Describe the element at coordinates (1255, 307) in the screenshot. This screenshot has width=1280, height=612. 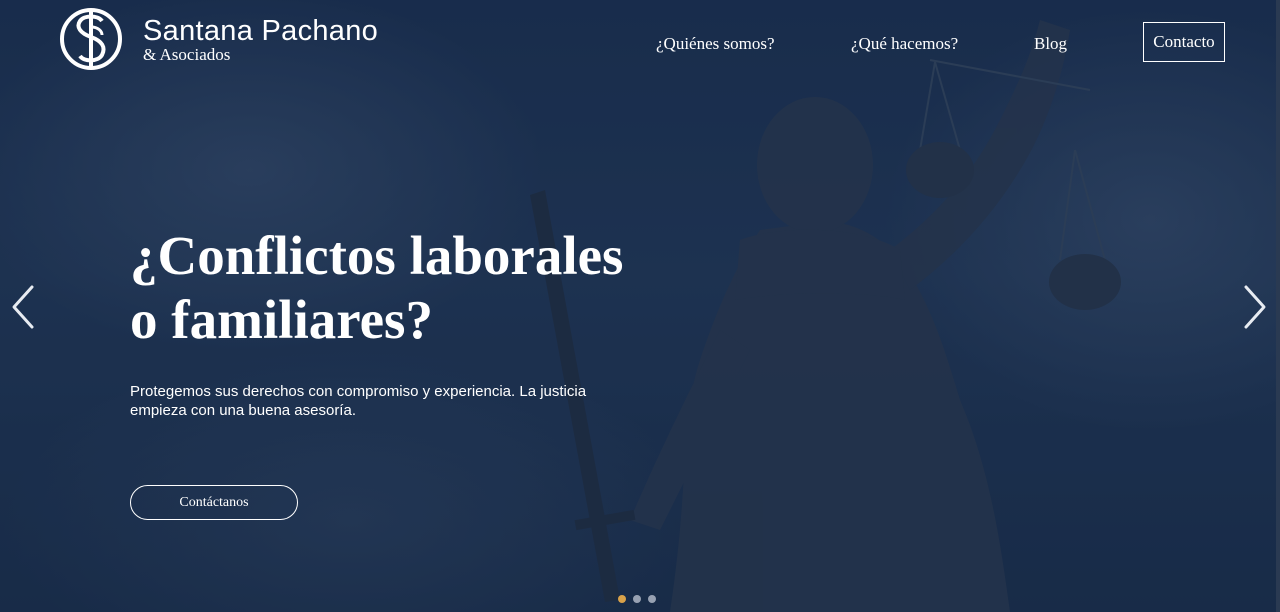
I see `chevron-right-icon` at that location.